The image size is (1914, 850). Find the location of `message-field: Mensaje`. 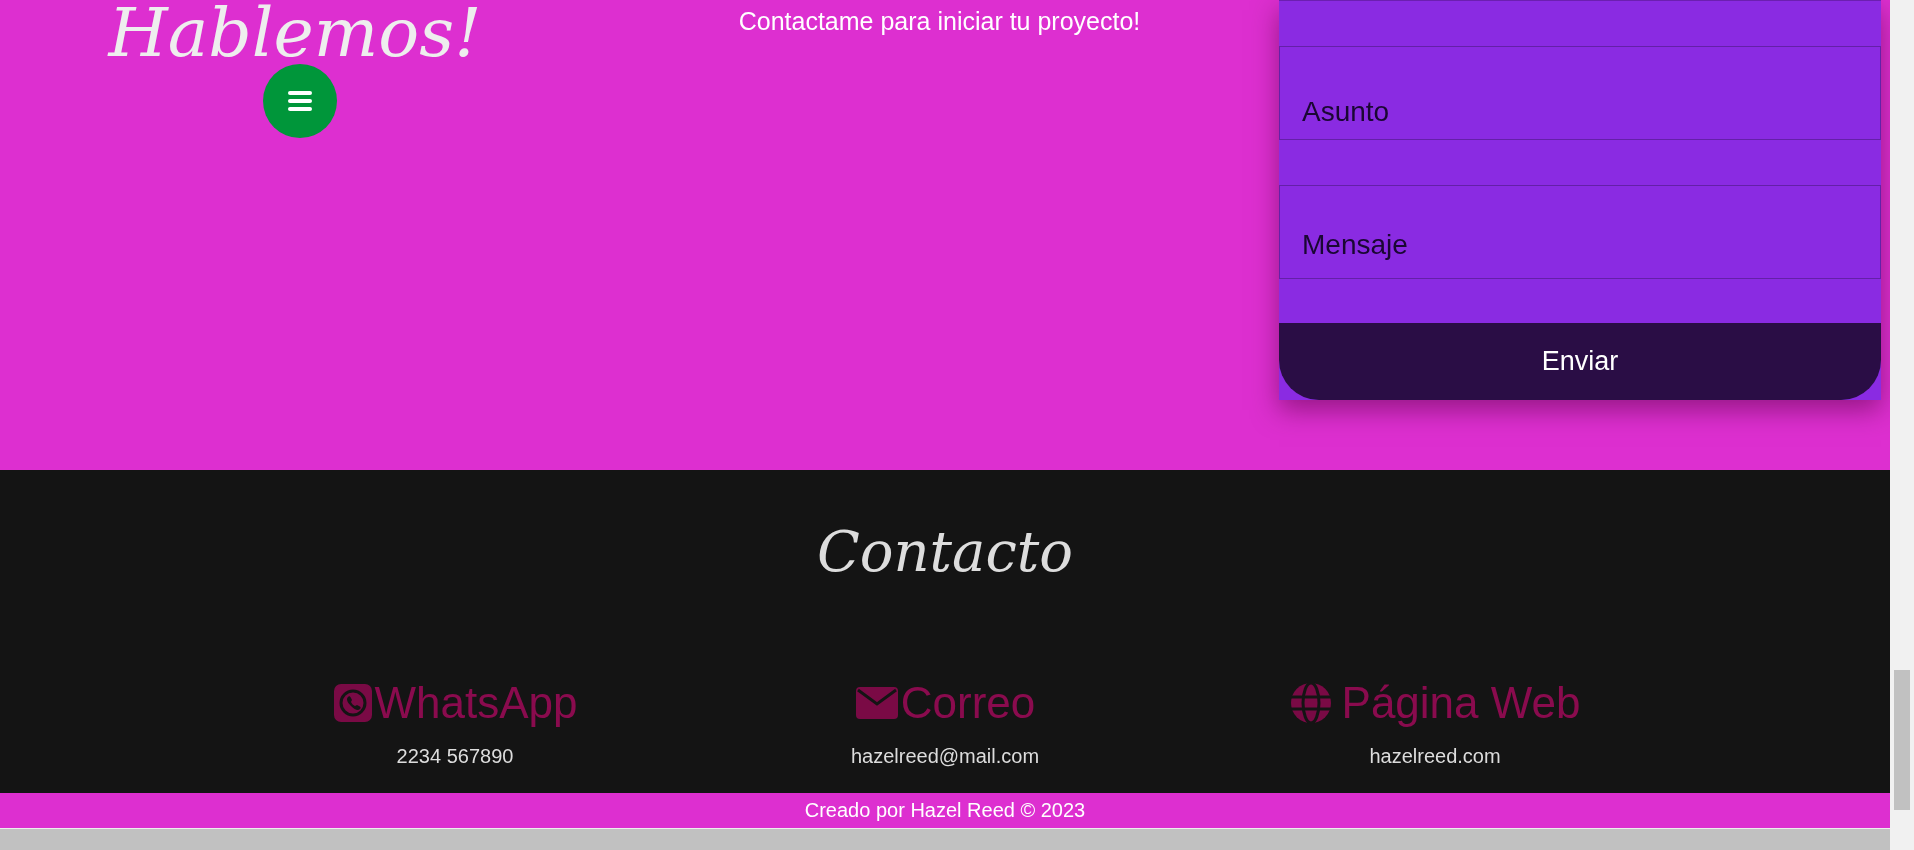

message-field: Mensaje is located at coordinates (1580, 232).